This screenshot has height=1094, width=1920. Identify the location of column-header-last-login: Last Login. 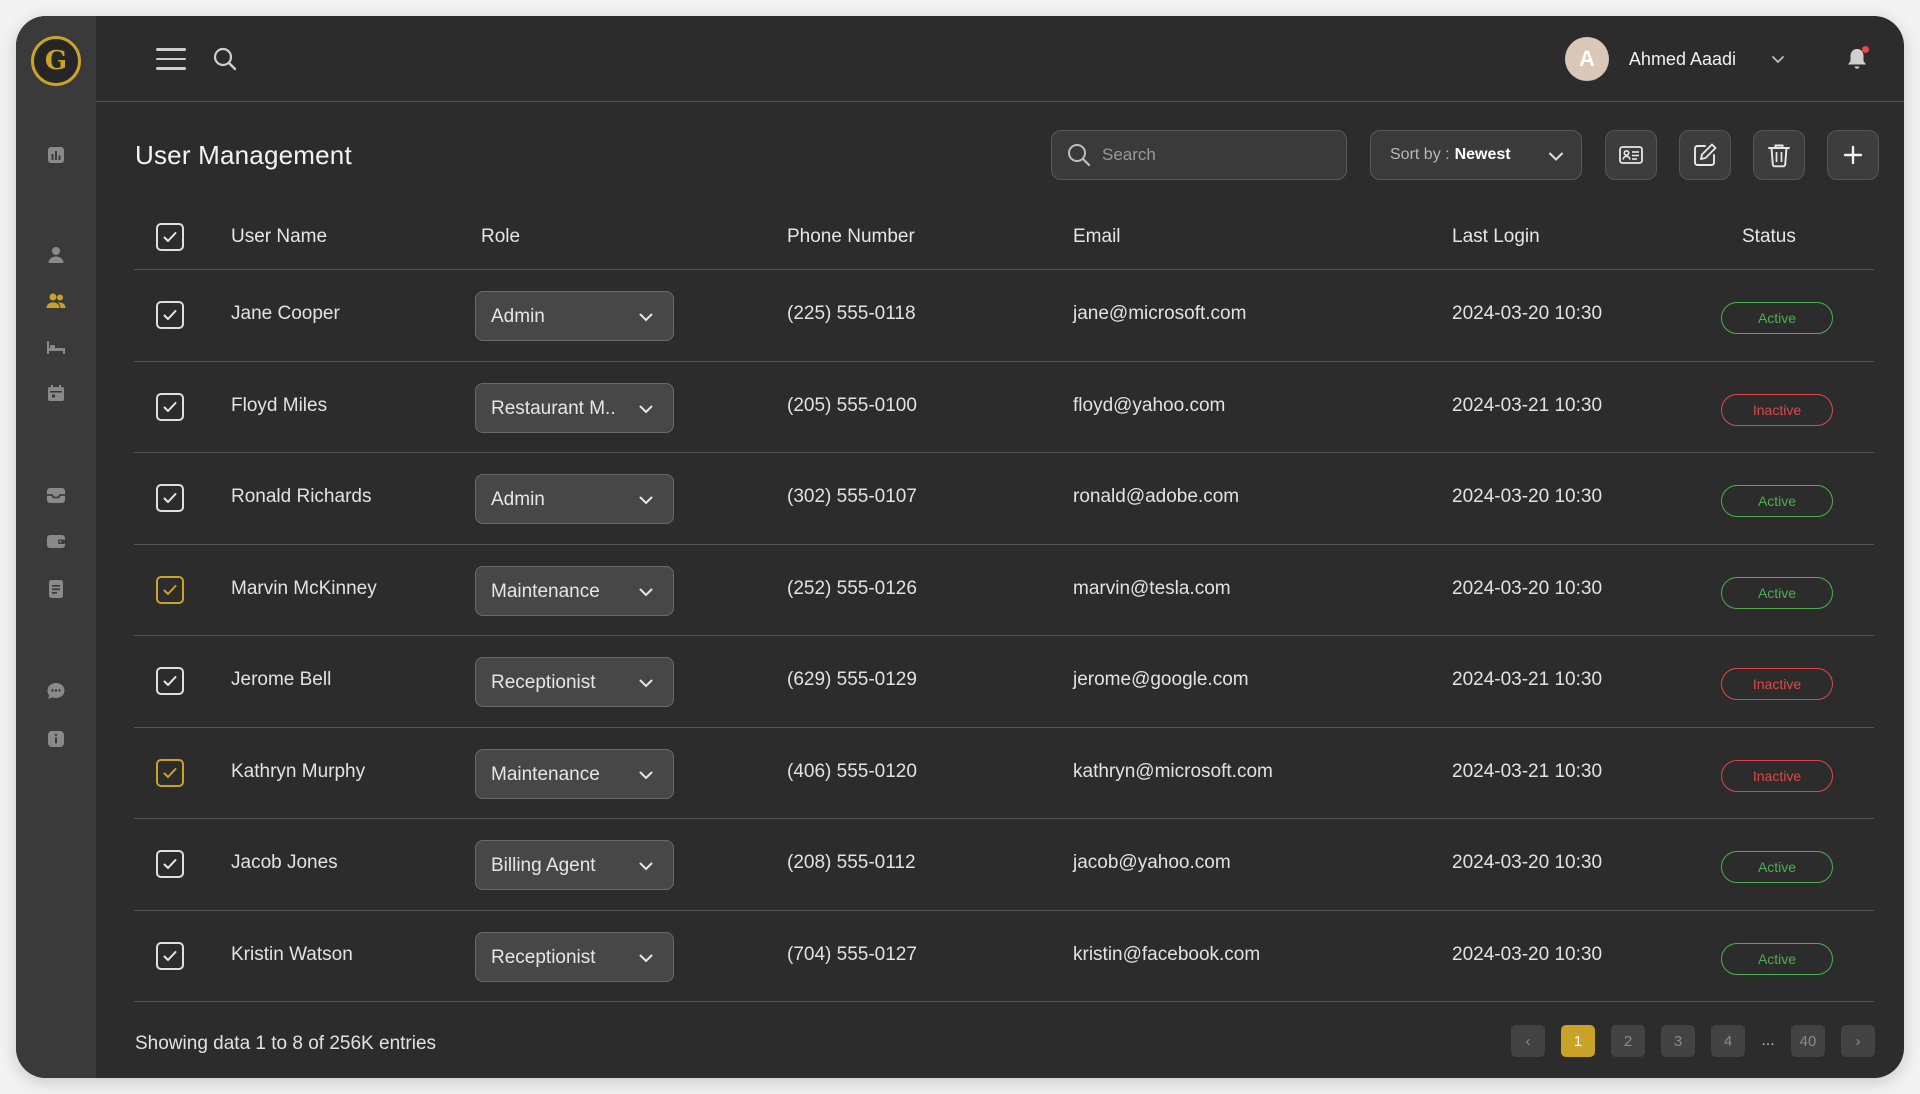
(1496, 237).